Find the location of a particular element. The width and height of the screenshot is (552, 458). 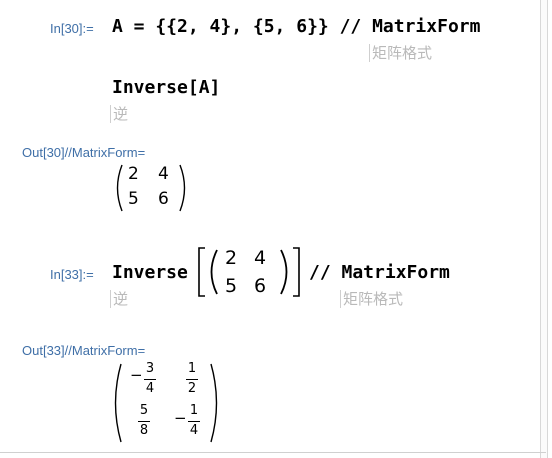

input-label-33: In[33]:= is located at coordinates (72, 274).